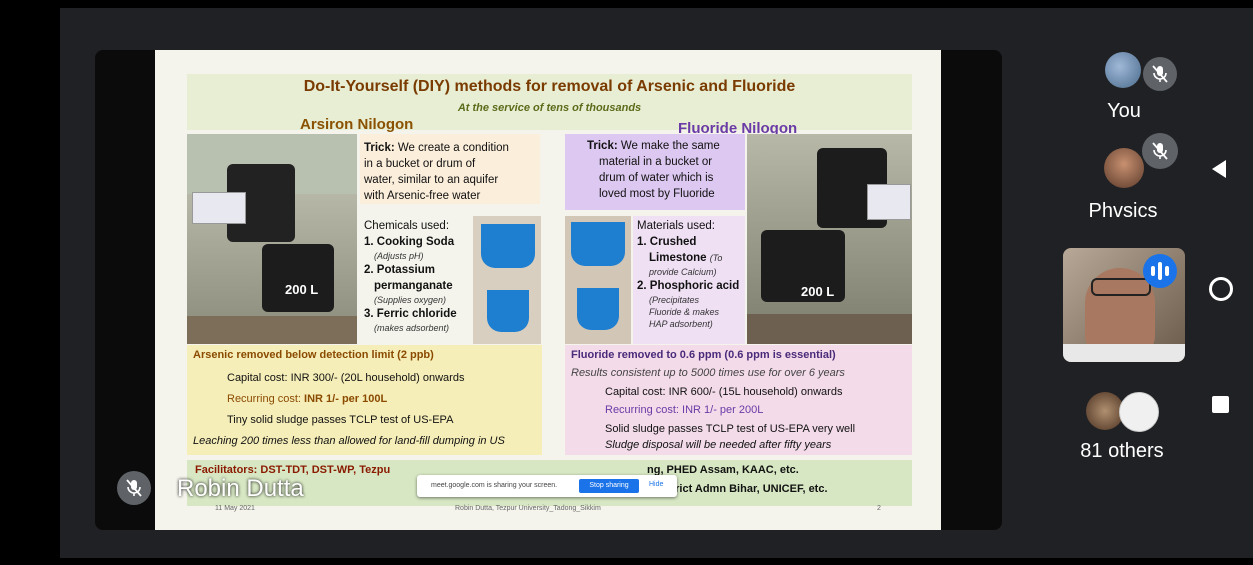 The height and width of the screenshot is (565, 1253). Describe the element at coordinates (656, 484) in the screenshot. I see `hide-button: Hide` at that location.